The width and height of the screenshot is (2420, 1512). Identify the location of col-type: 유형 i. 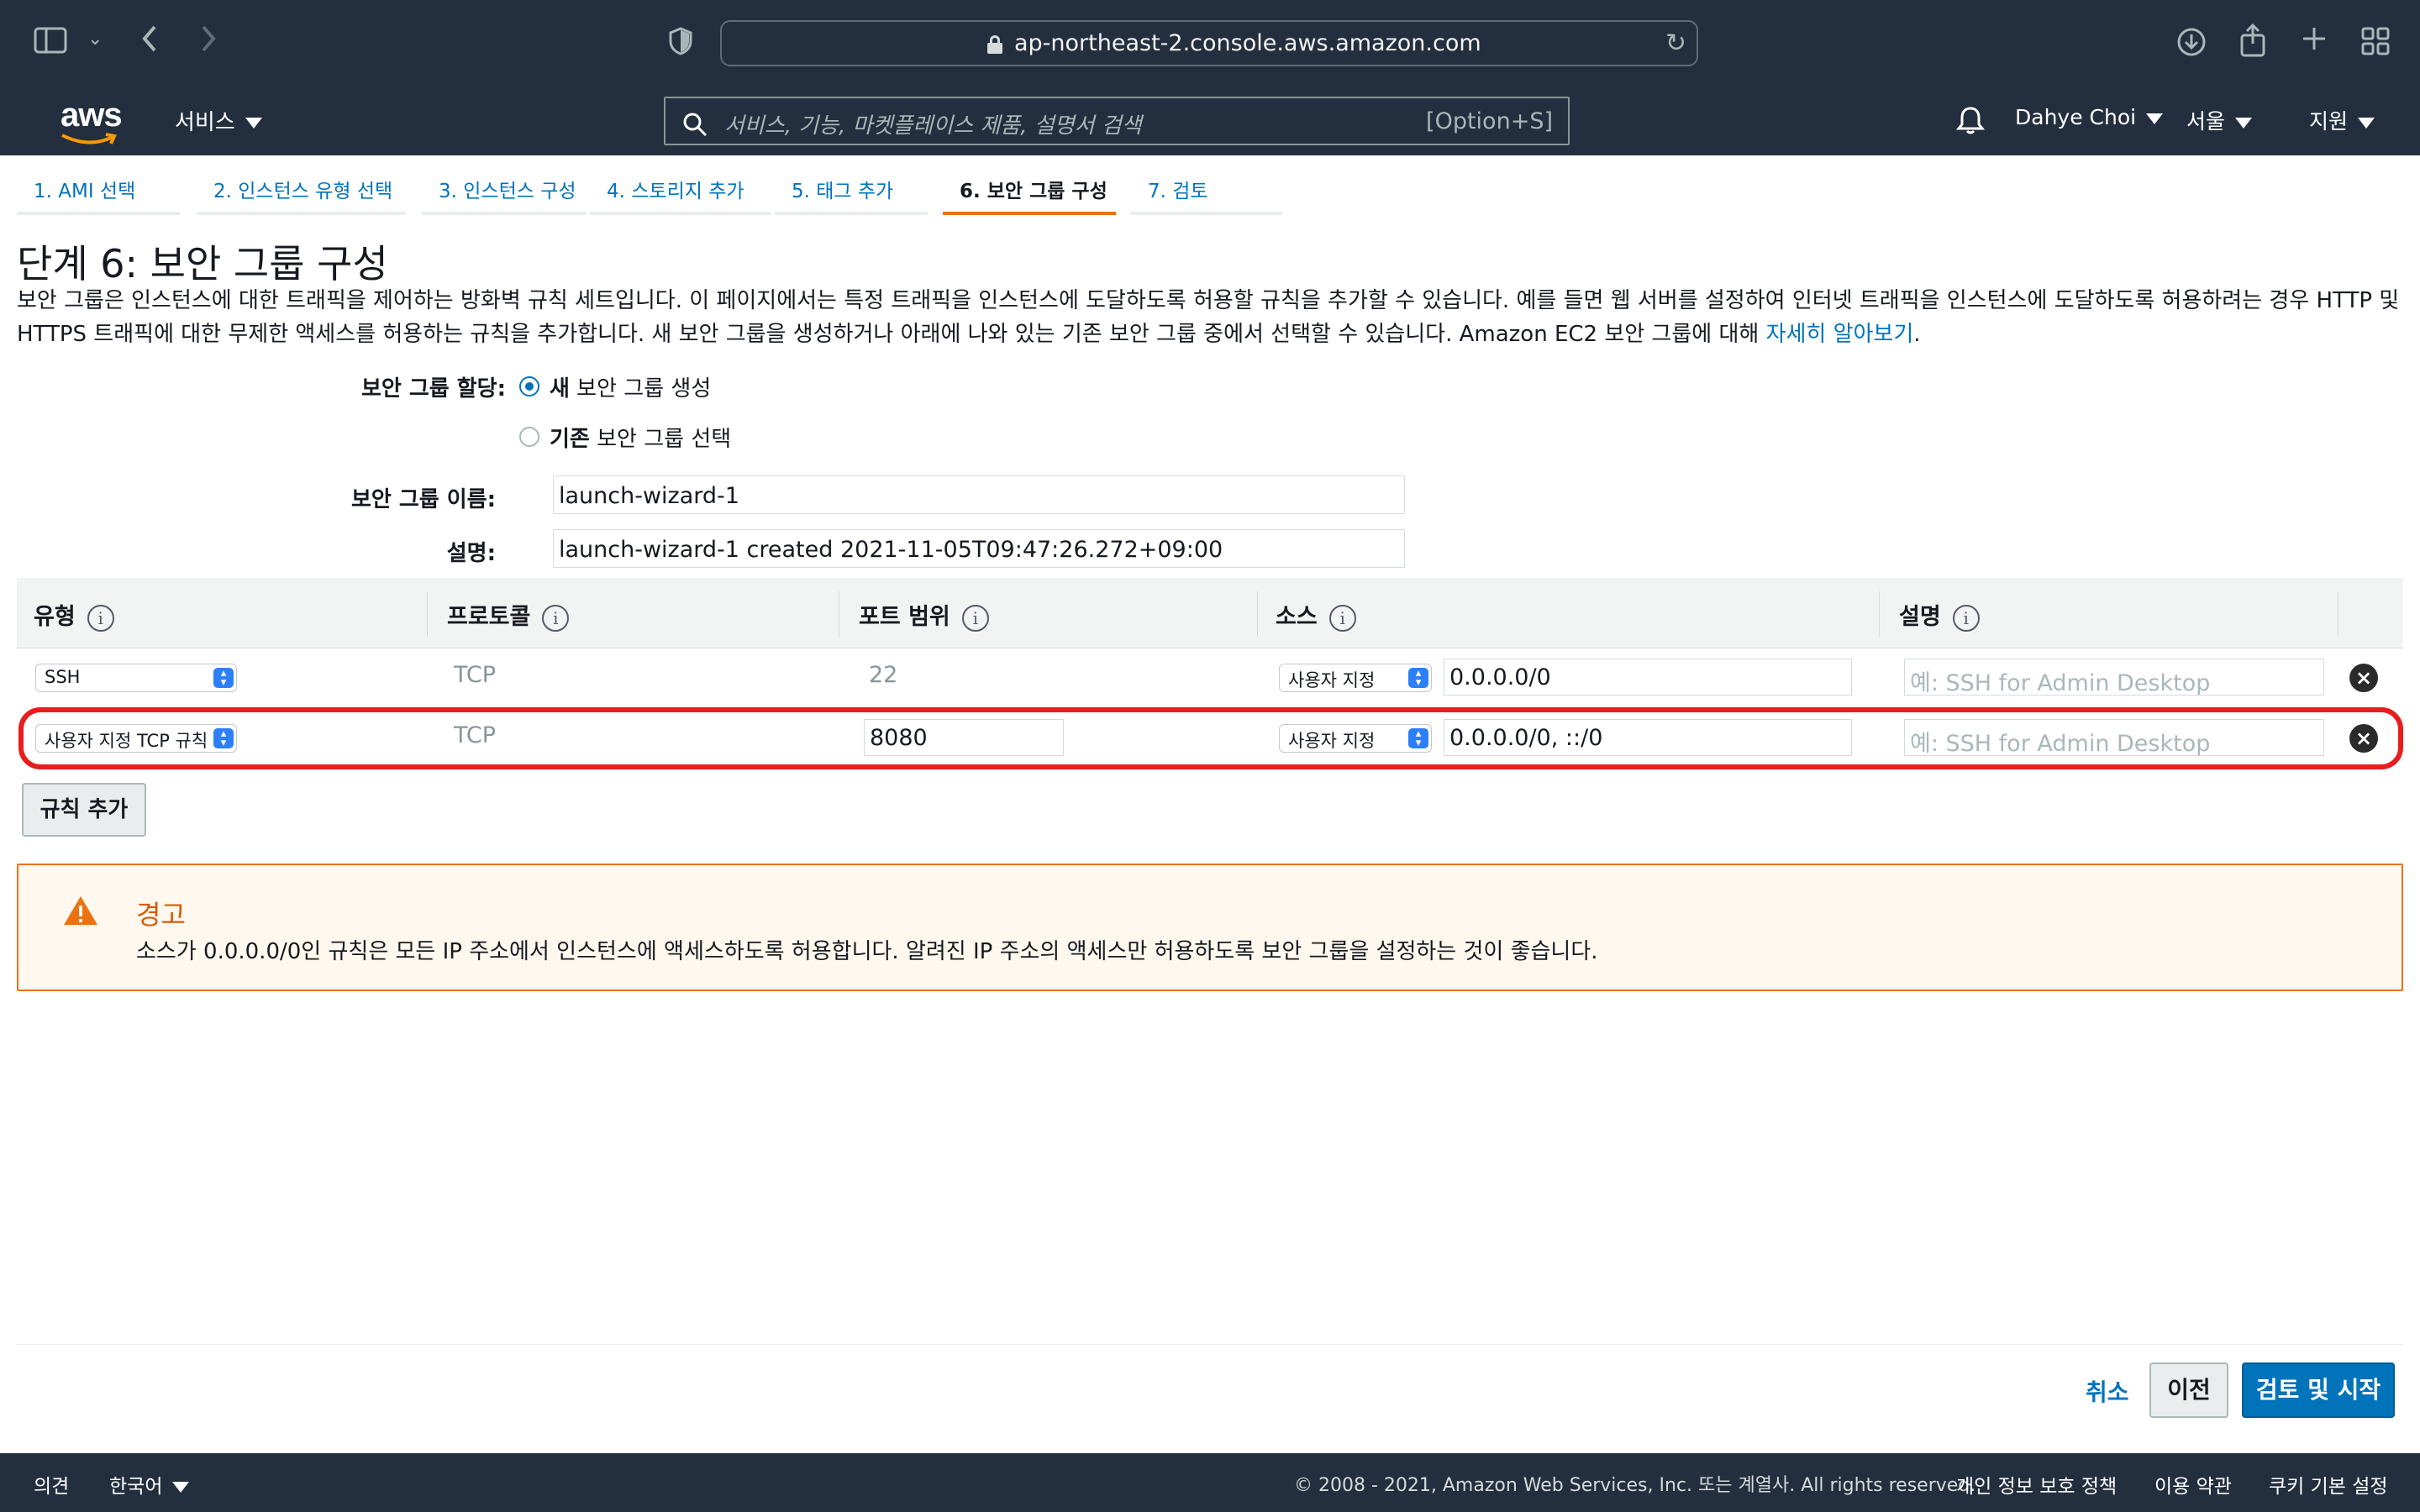
(74, 613).